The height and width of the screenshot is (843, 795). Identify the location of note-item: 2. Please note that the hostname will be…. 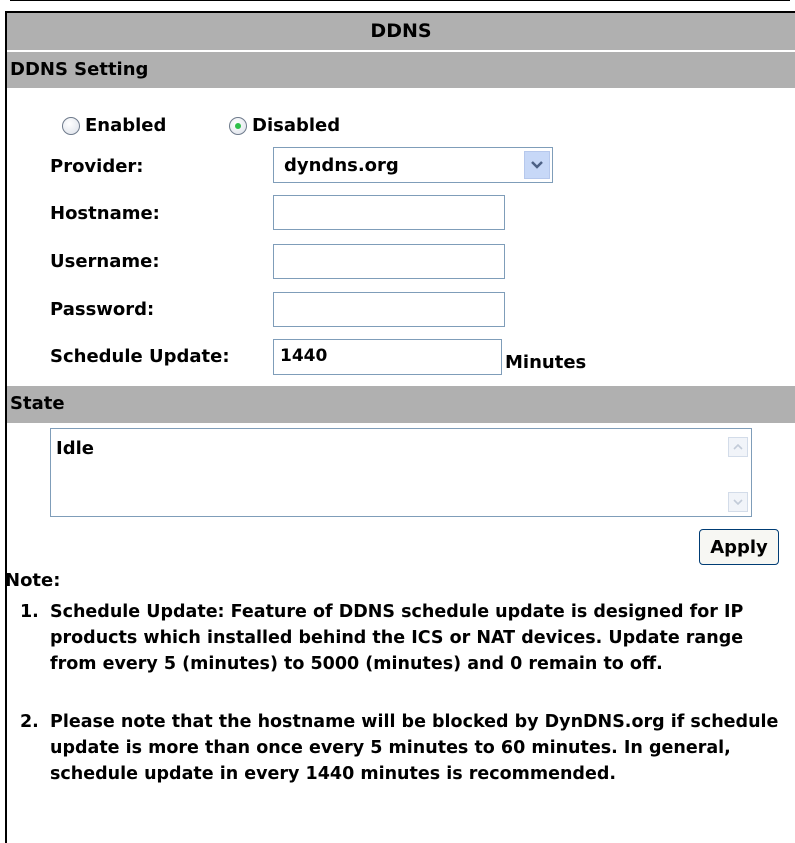
(407, 748).